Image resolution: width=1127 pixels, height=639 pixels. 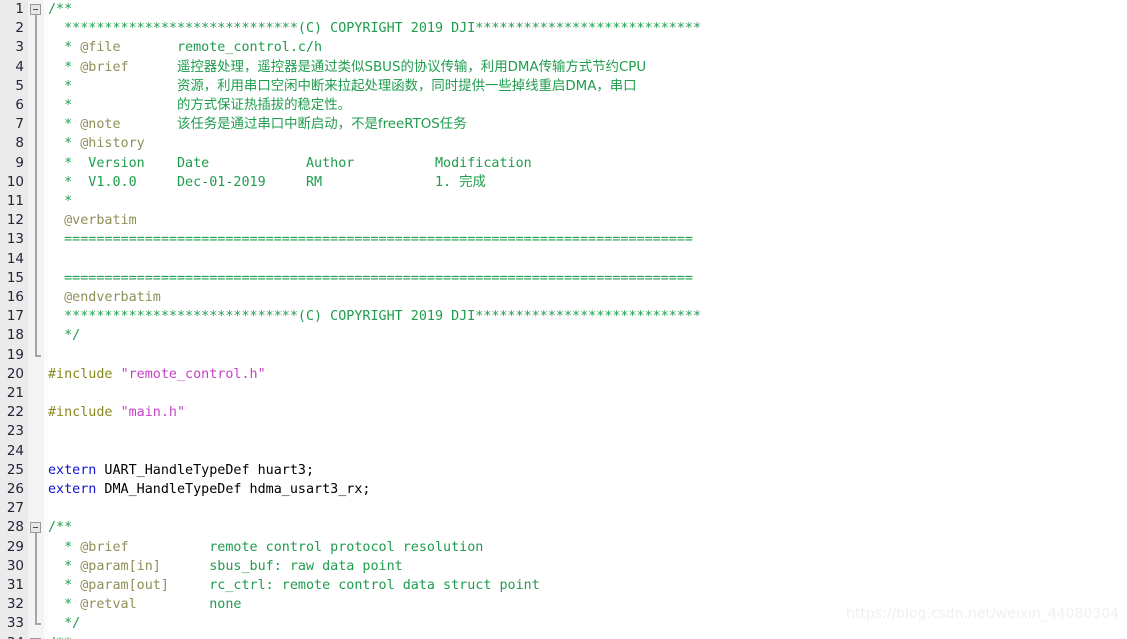 What do you see at coordinates (472, 182) in the screenshot?
I see `code-token-cn: 完成` at bounding box center [472, 182].